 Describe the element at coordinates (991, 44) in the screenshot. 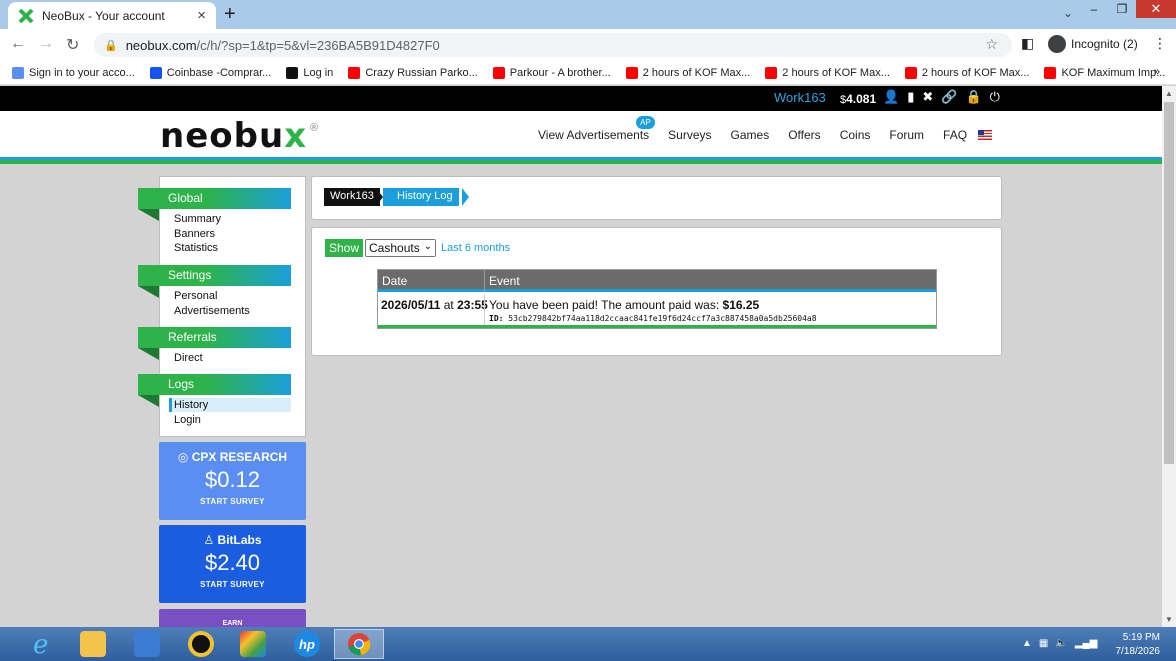

I see `bookmark-star-icon: ☆` at that location.